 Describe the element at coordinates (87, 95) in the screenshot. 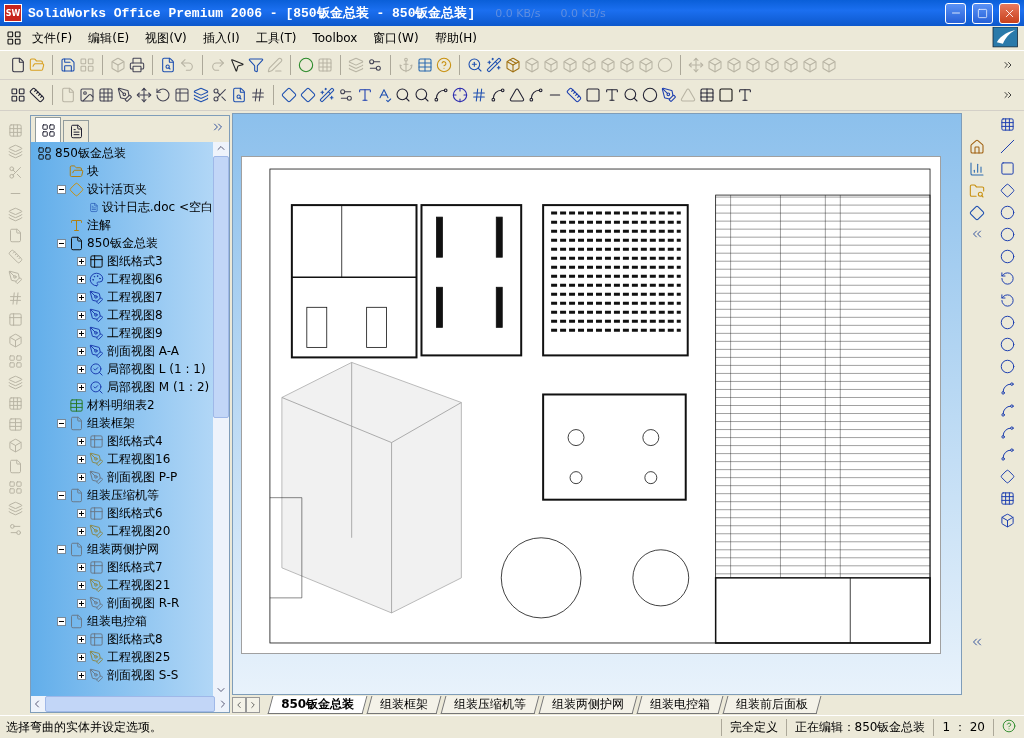

I see `image-icon` at that location.